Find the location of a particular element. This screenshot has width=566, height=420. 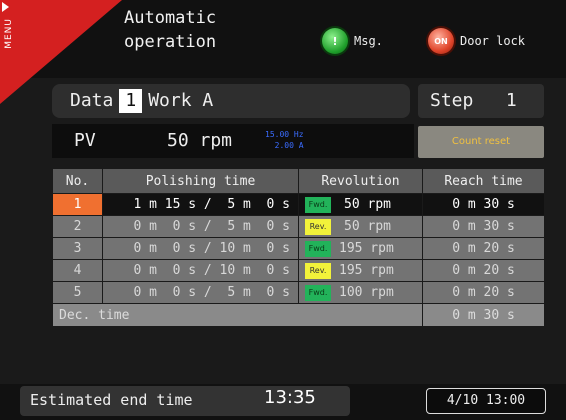

row-number: 1 is located at coordinates (77, 204).